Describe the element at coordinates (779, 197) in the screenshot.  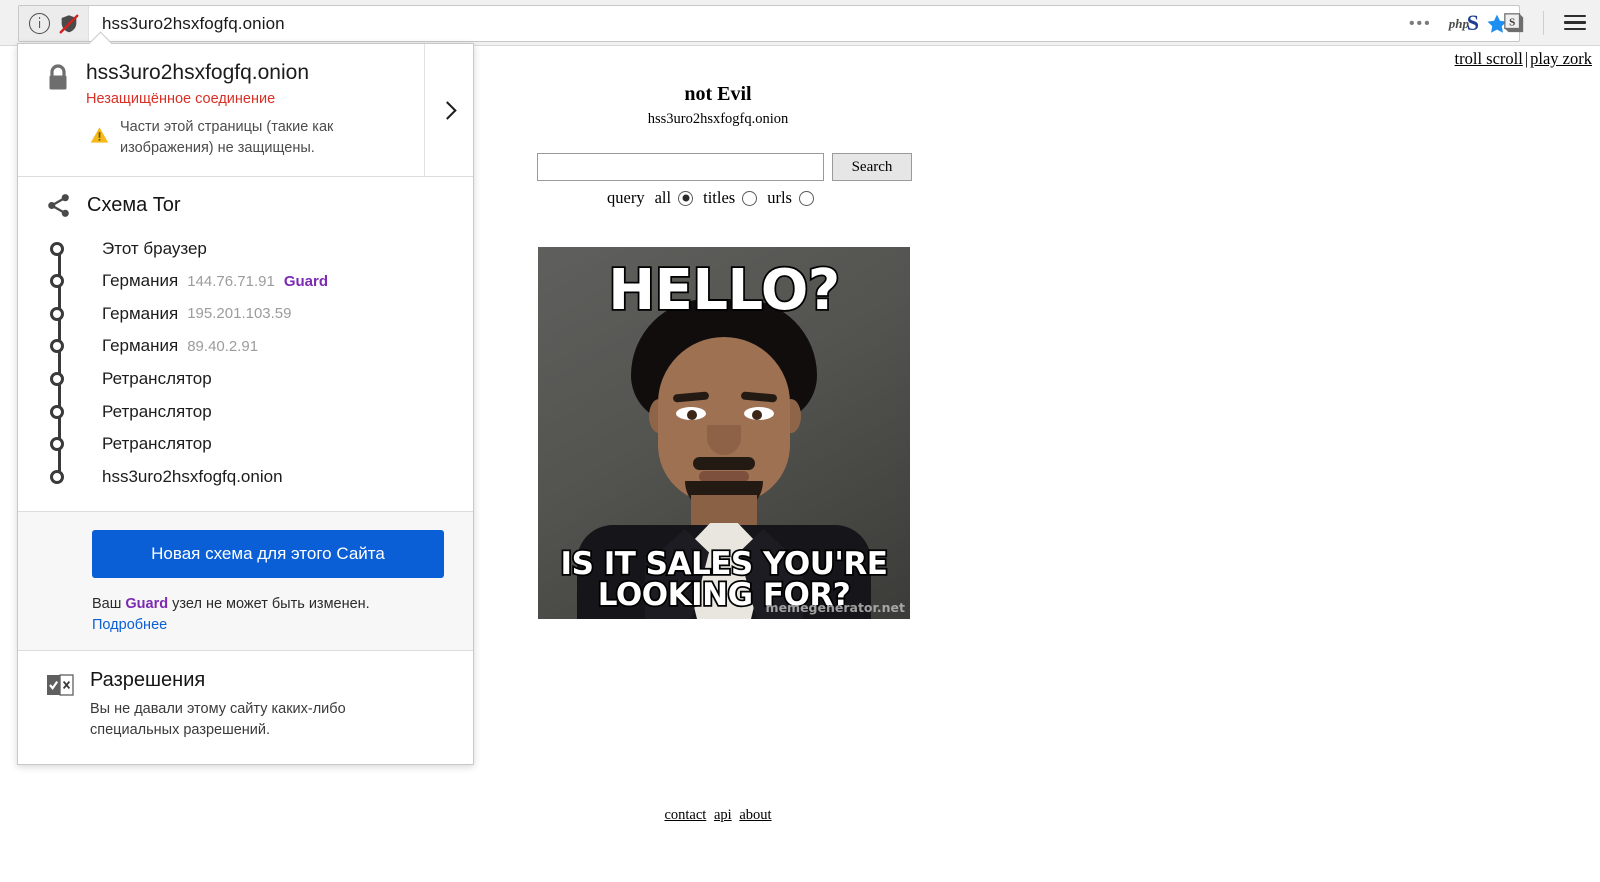
I see `radio-label-urls: urls` at that location.